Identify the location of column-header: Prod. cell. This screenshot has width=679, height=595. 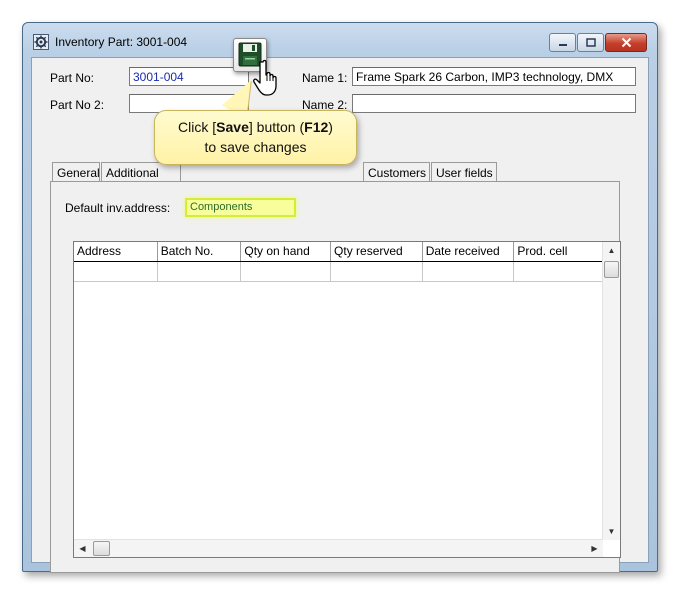
(558, 251).